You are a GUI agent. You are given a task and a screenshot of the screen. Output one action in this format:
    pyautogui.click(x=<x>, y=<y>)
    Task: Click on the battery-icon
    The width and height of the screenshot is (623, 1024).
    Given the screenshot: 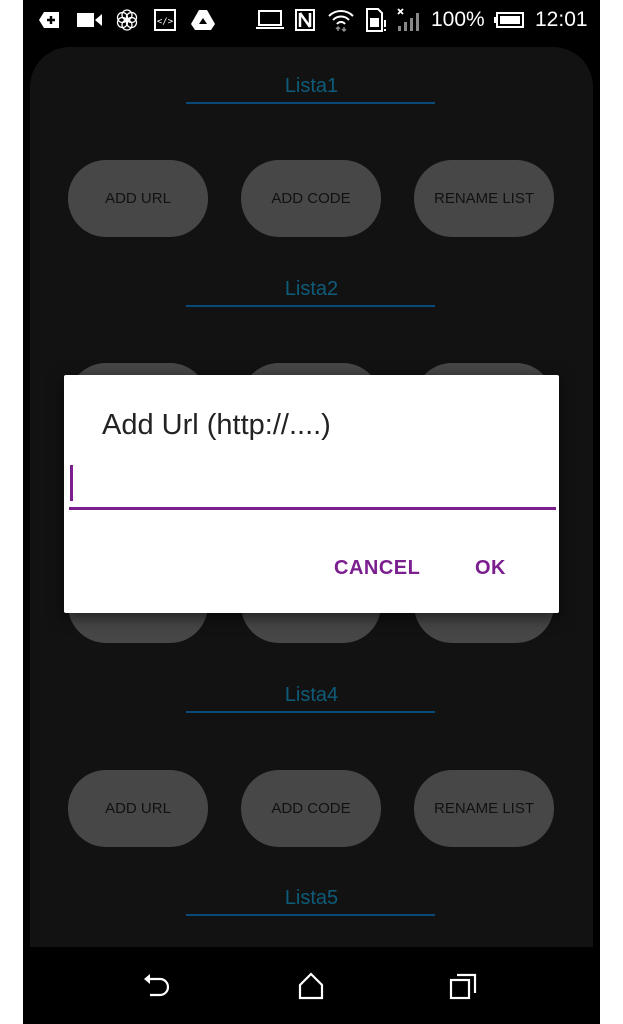 What is the action you would take?
    pyautogui.click(x=509, y=20)
    